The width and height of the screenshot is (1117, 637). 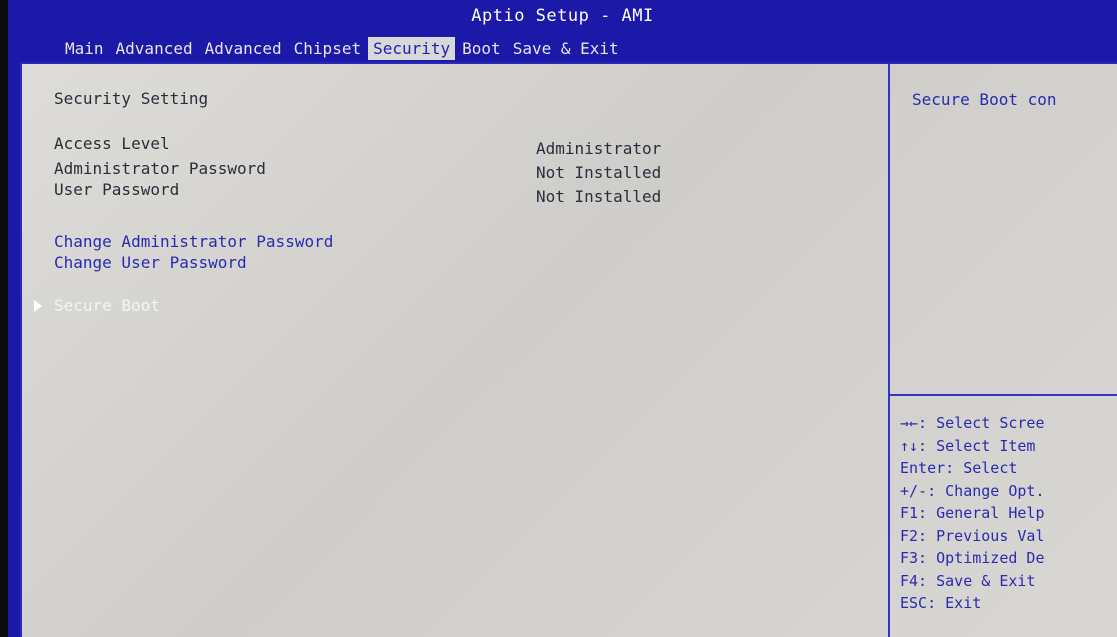 I want to click on tab-advanced-2: Advanced, so click(x=243, y=48).